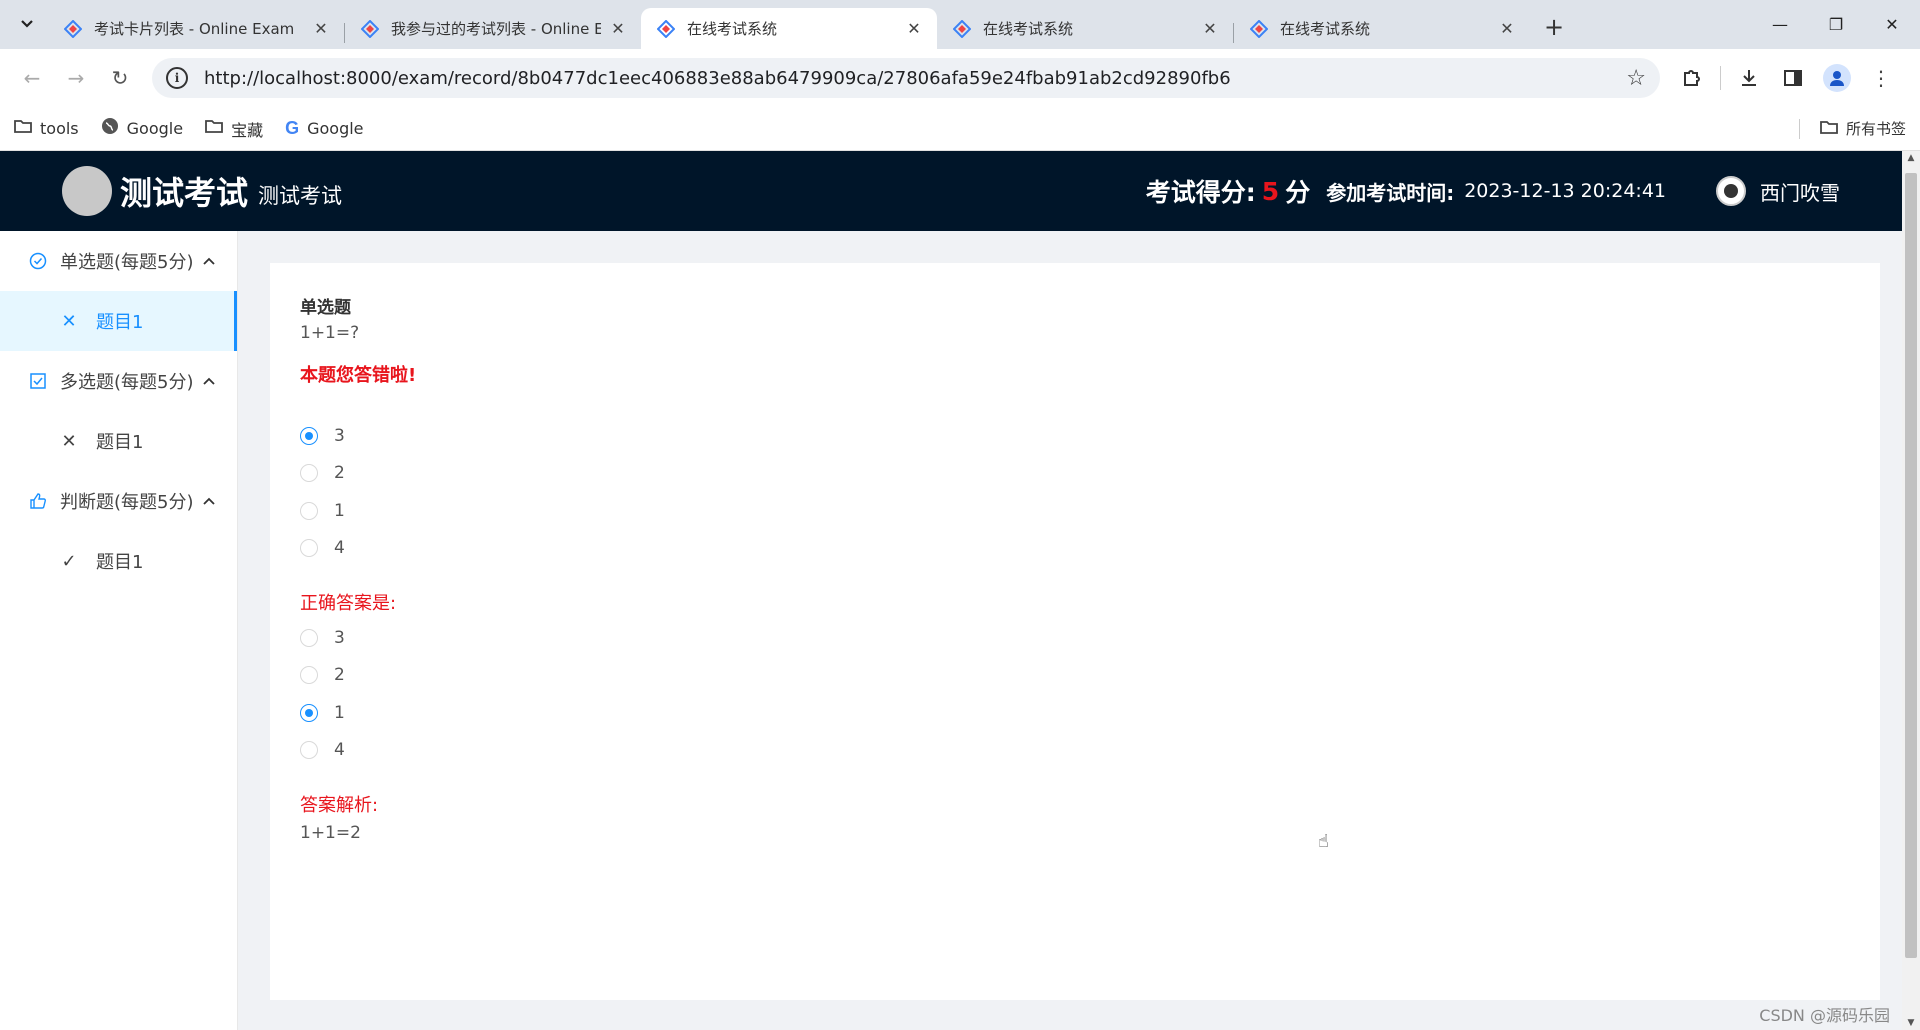 The height and width of the screenshot is (1030, 1920). I want to click on forward-button: →, so click(76, 78).